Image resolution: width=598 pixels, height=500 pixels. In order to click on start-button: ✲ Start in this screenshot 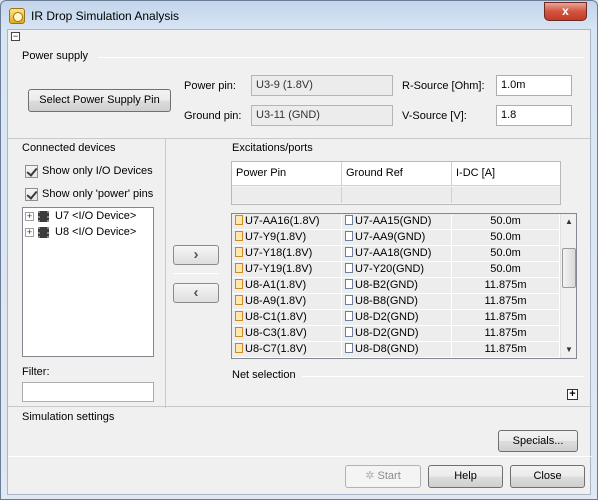, I will do `click(383, 476)`.